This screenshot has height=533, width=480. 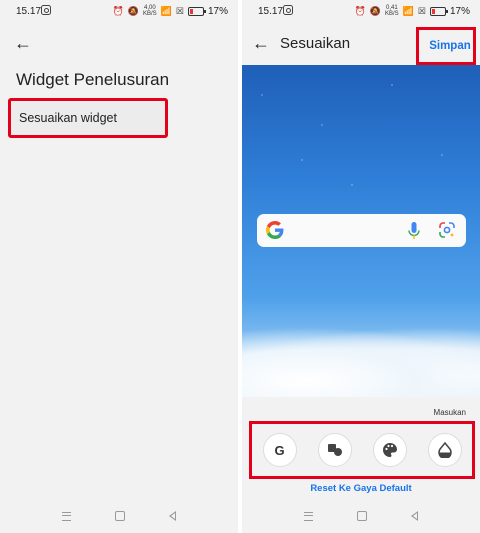 I want to click on status-icons: ⏰ 🔕 4,00 KB/S 📶 ☒ 17%, so click(x=170, y=11).